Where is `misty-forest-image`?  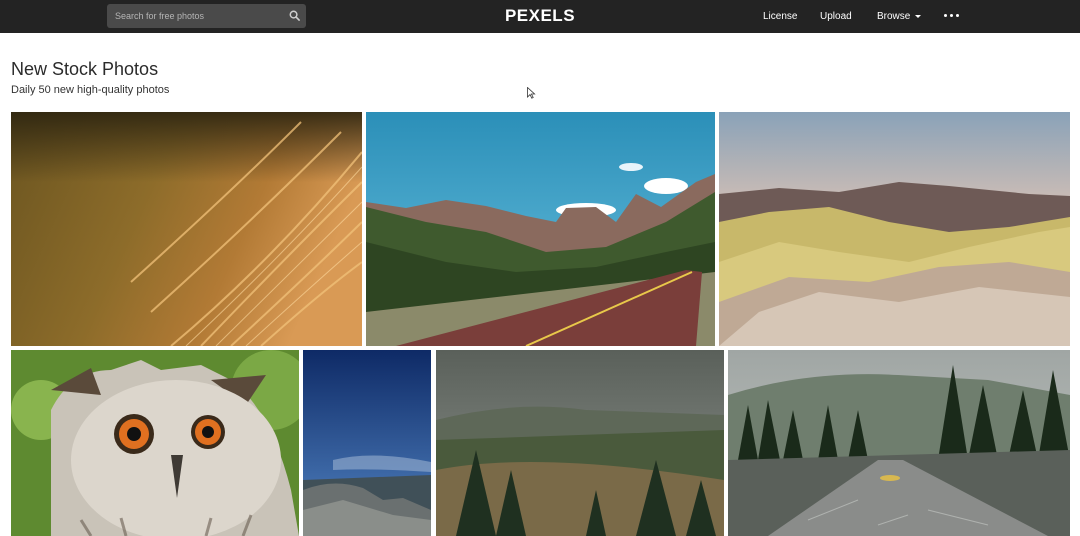
misty-forest-image is located at coordinates (580, 443).